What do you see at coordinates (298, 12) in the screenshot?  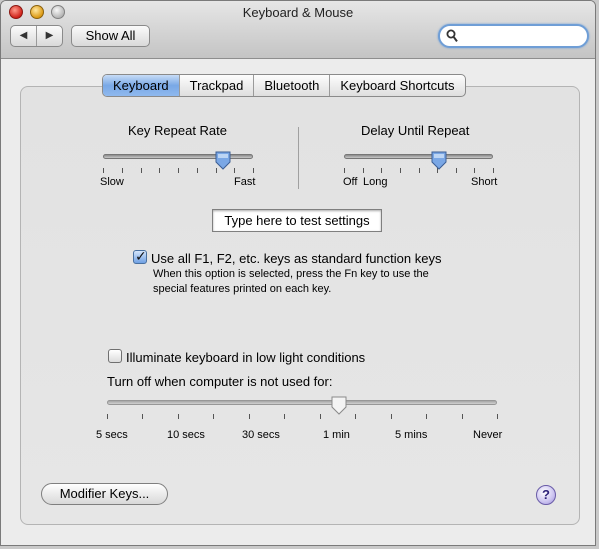 I see `window-title: Keyboard & Mouse` at bounding box center [298, 12].